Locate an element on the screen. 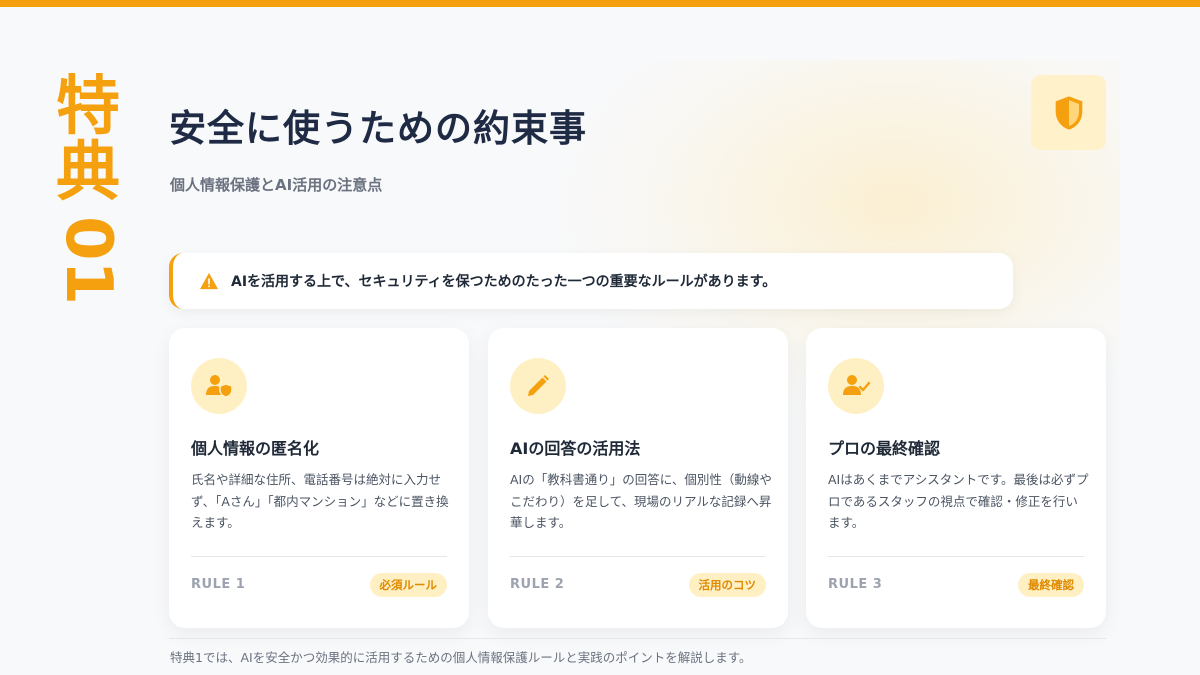 Image resolution: width=1200 pixels, height=675 pixels. card-heading: AIの回答の活用法 is located at coordinates (575, 448).